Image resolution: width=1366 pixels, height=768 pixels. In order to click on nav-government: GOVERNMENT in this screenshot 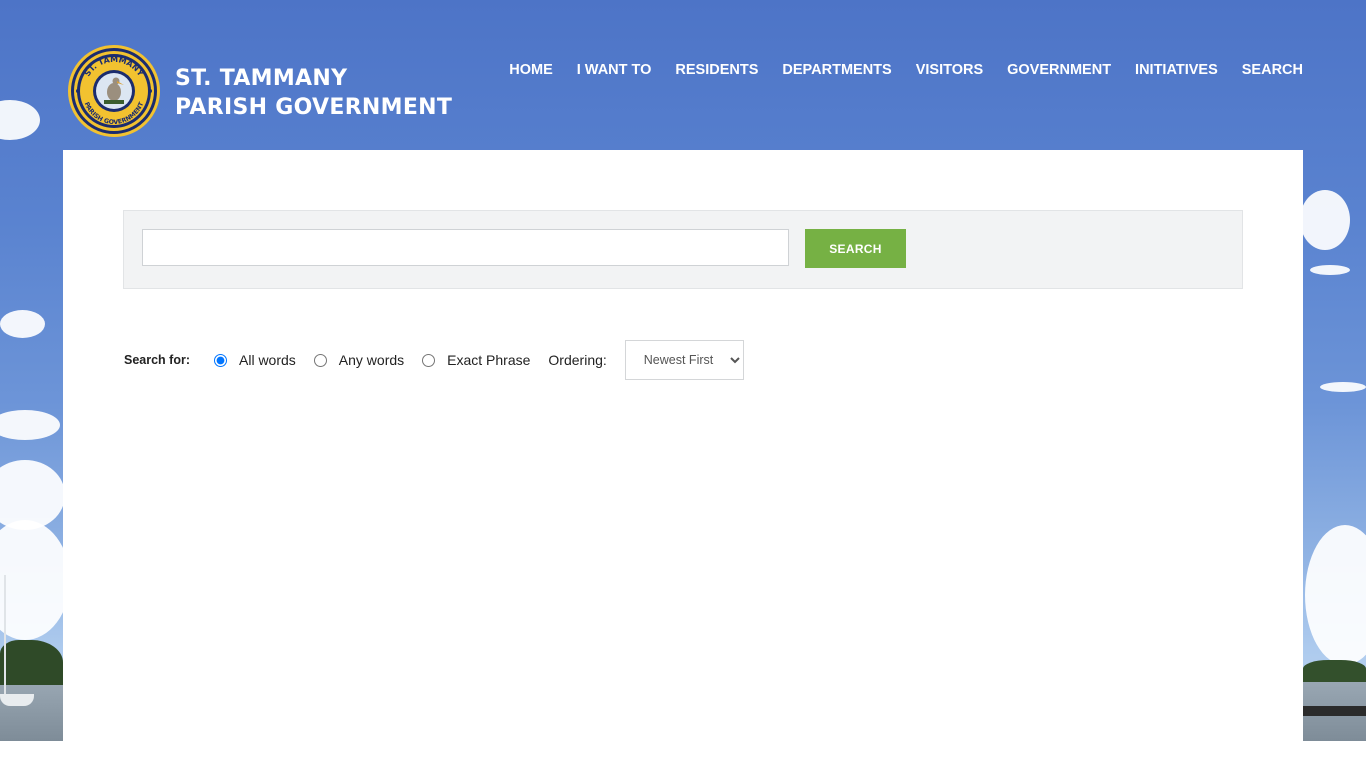, I will do `click(1047, 70)`.